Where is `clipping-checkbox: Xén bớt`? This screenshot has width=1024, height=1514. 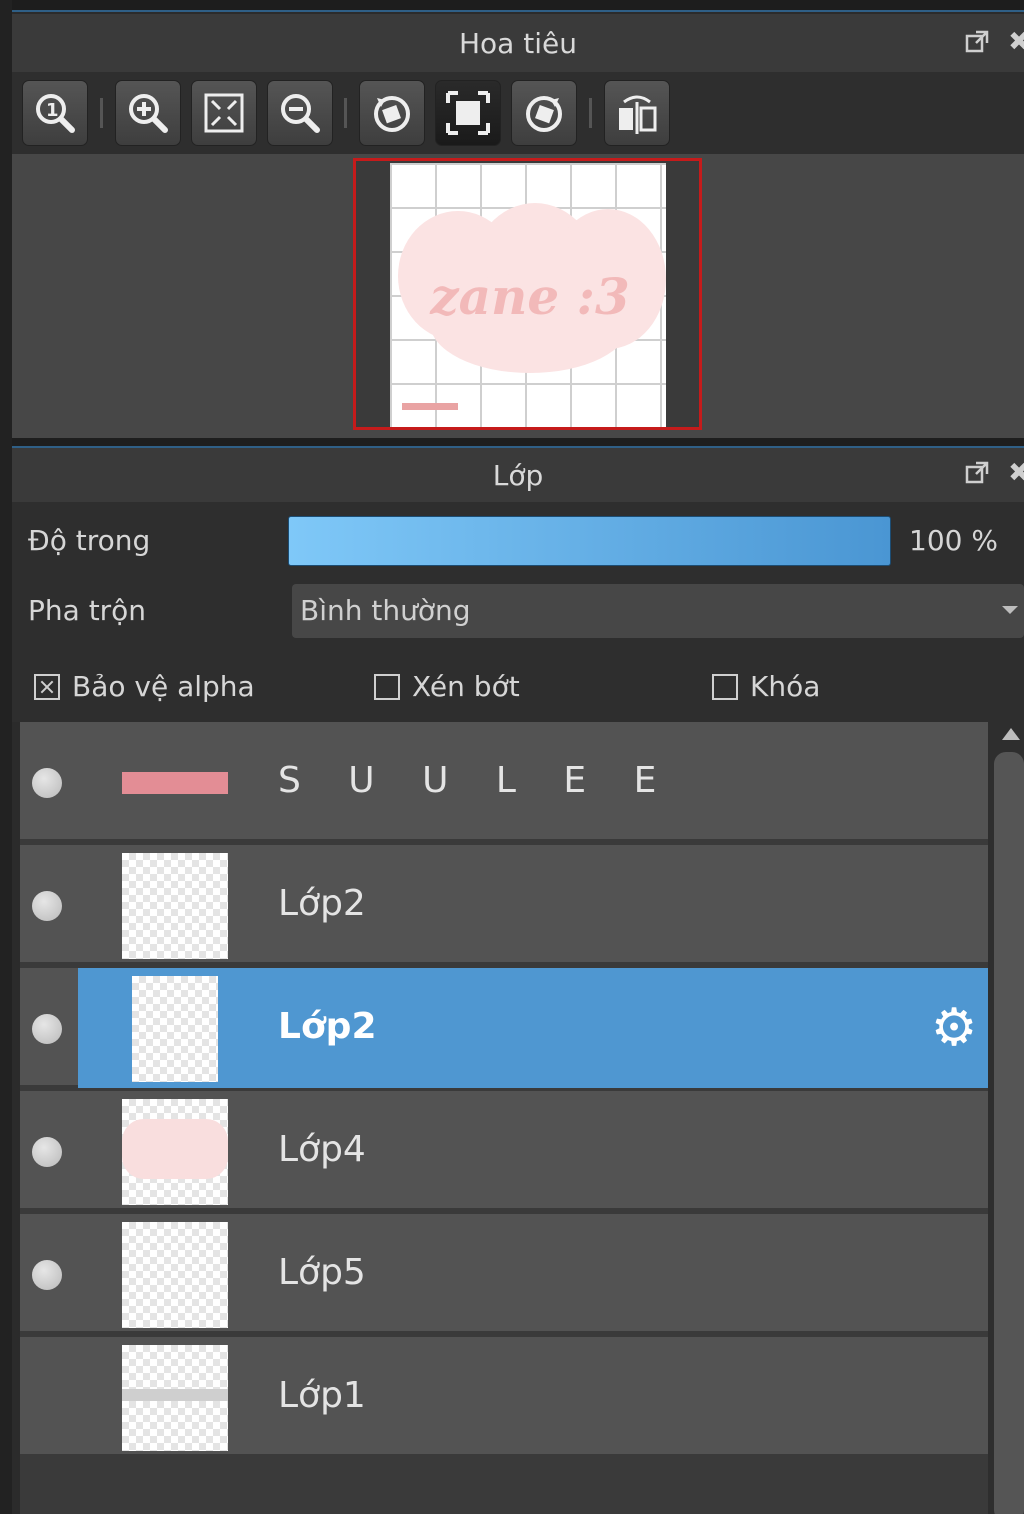 clipping-checkbox: Xén bớt is located at coordinates (447, 686).